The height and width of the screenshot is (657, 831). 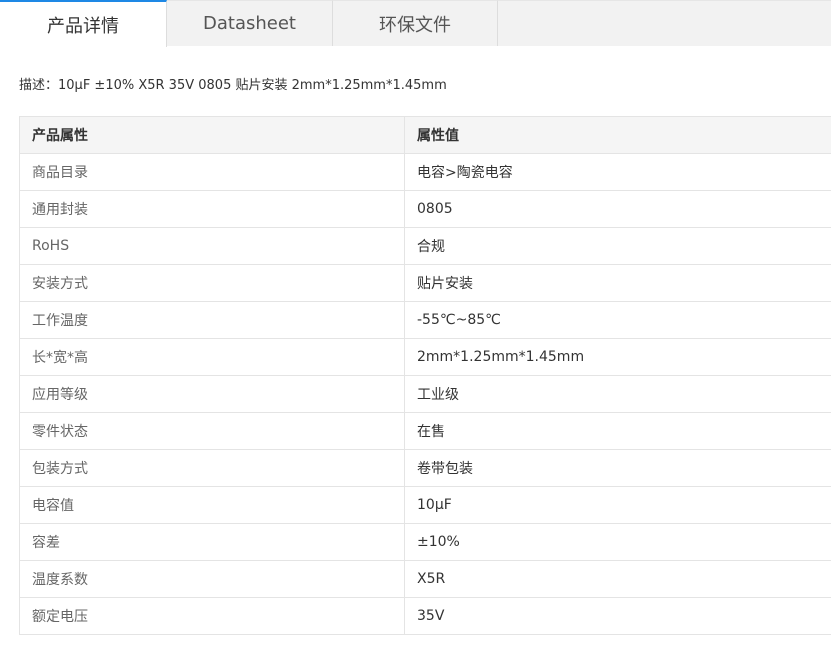 I want to click on tab-product-details: 产品详情, so click(x=83, y=23).